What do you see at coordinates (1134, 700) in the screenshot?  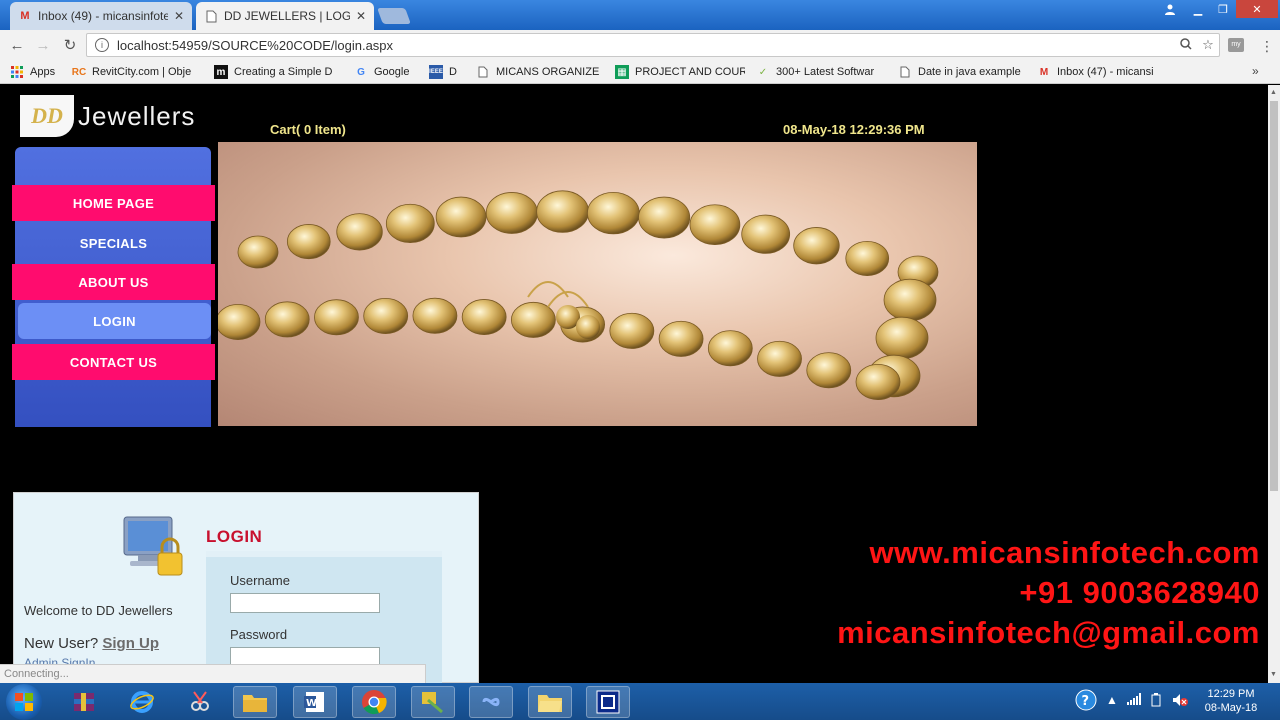 I see `network-signal-icon` at bounding box center [1134, 700].